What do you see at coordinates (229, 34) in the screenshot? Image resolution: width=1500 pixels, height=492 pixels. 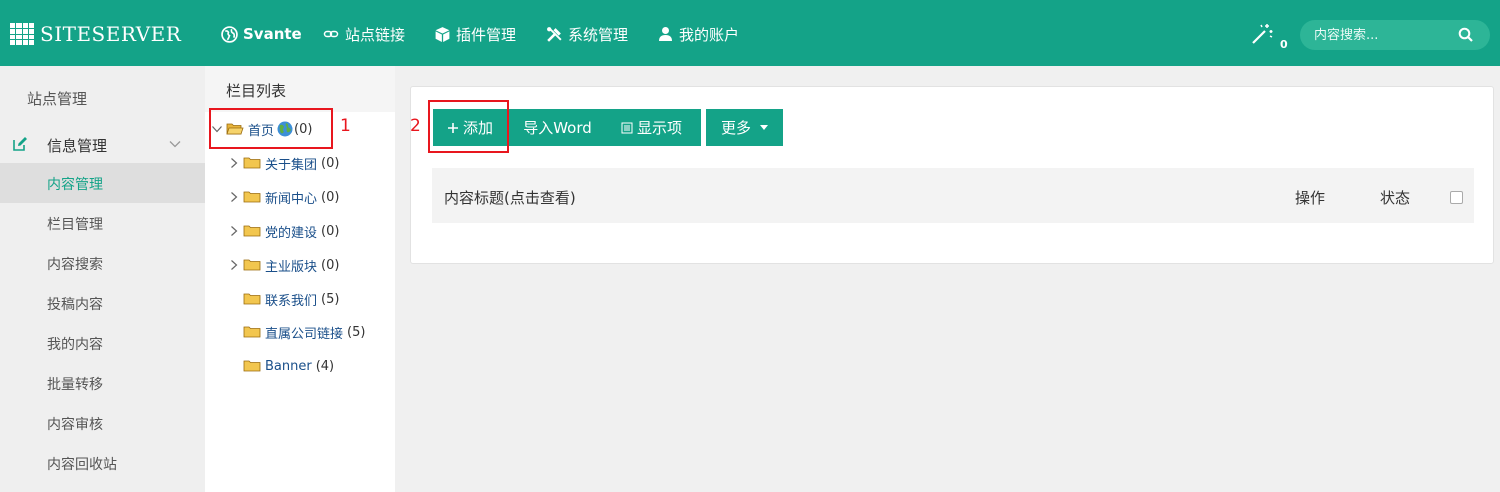 I see `globe-icon` at bounding box center [229, 34].